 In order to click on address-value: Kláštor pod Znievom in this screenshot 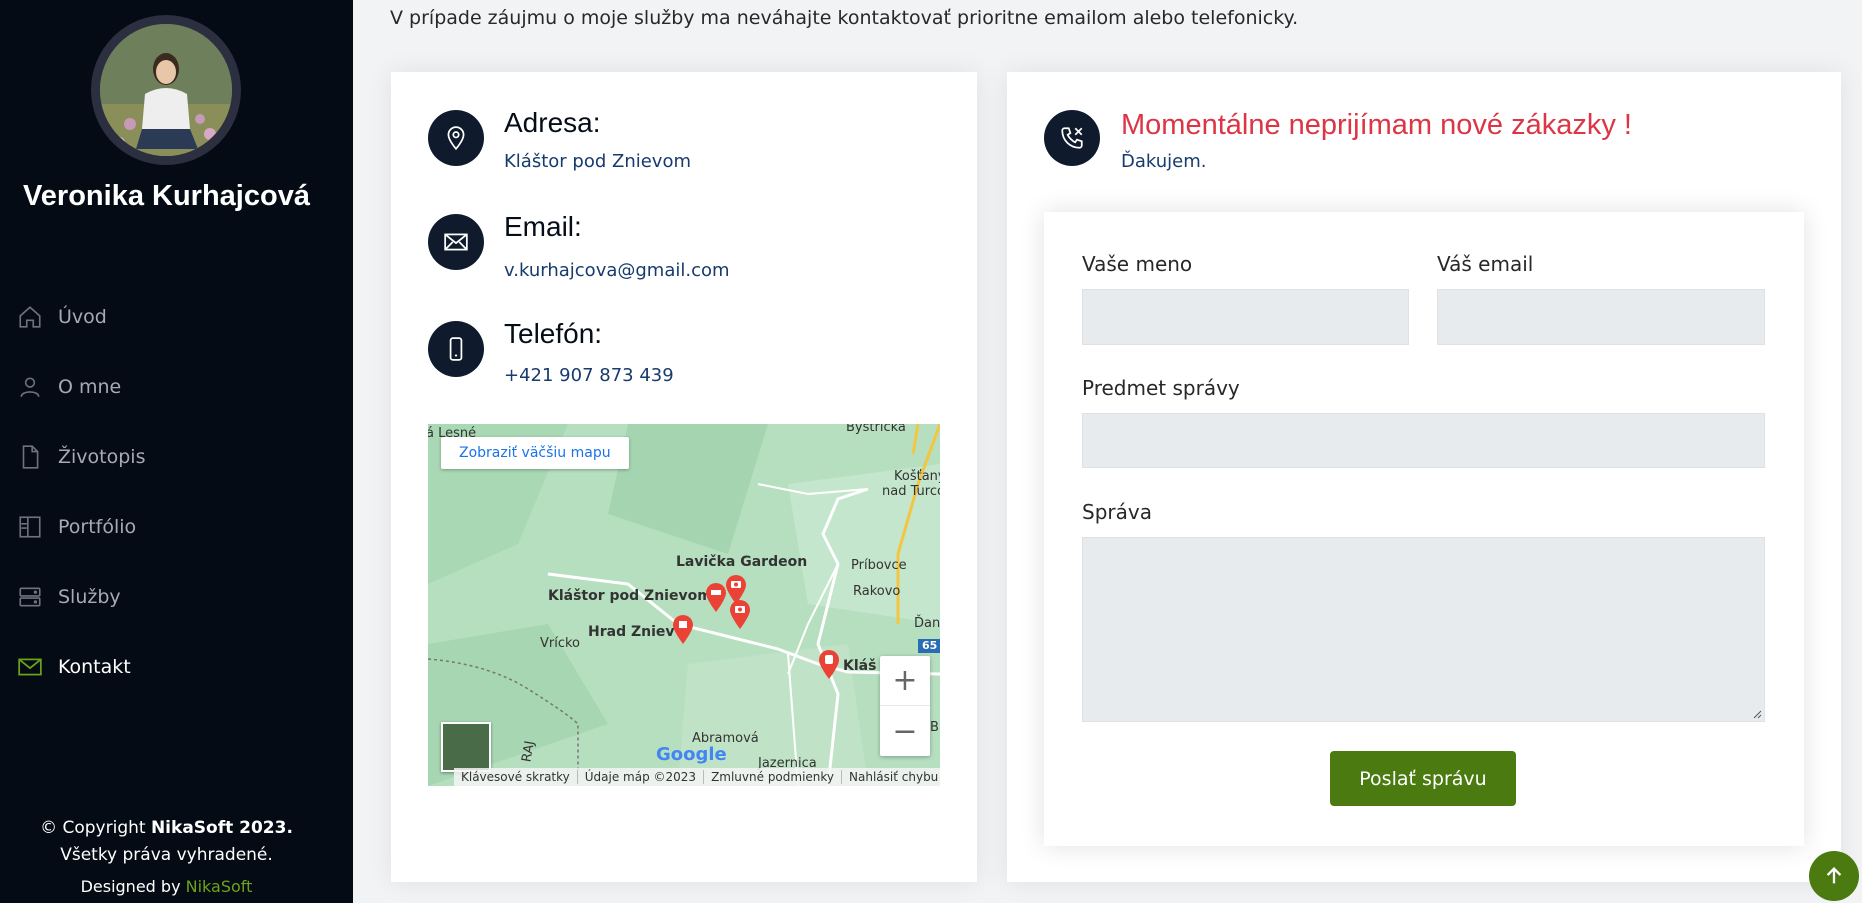, I will do `click(598, 161)`.